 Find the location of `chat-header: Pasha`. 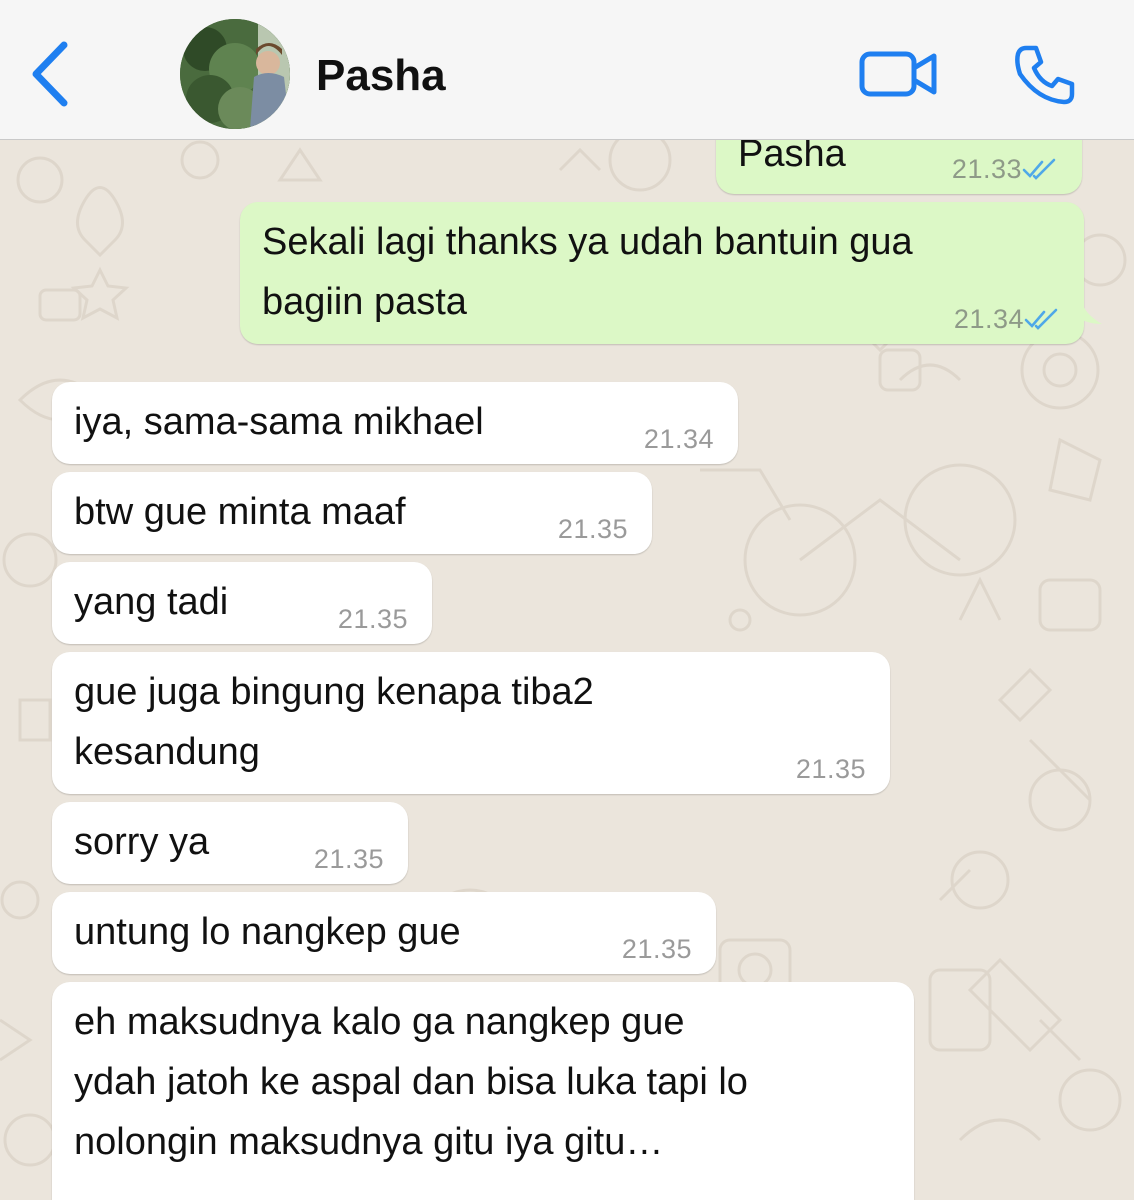

chat-header: Pasha is located at coordinates (567, 70).